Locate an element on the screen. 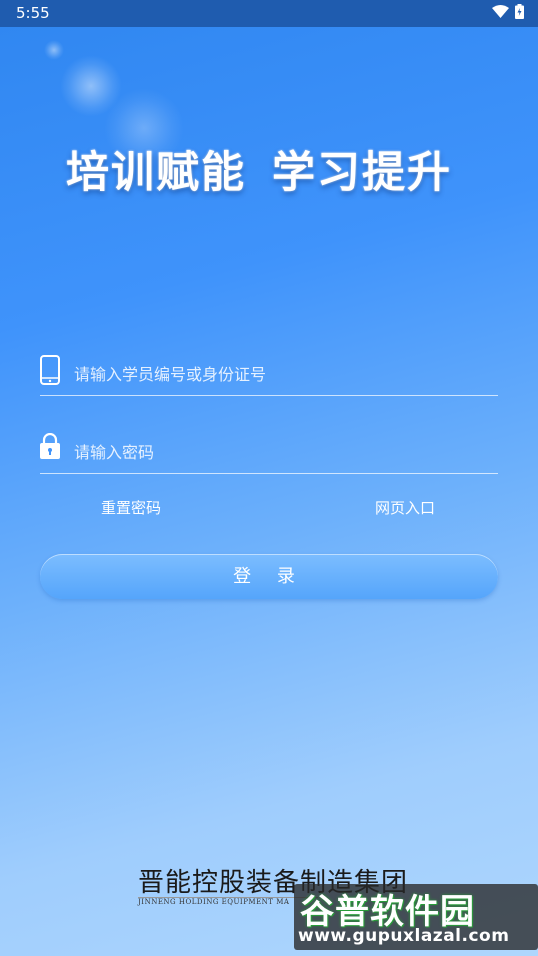  battery-icon is located at coordinates (519, 11).